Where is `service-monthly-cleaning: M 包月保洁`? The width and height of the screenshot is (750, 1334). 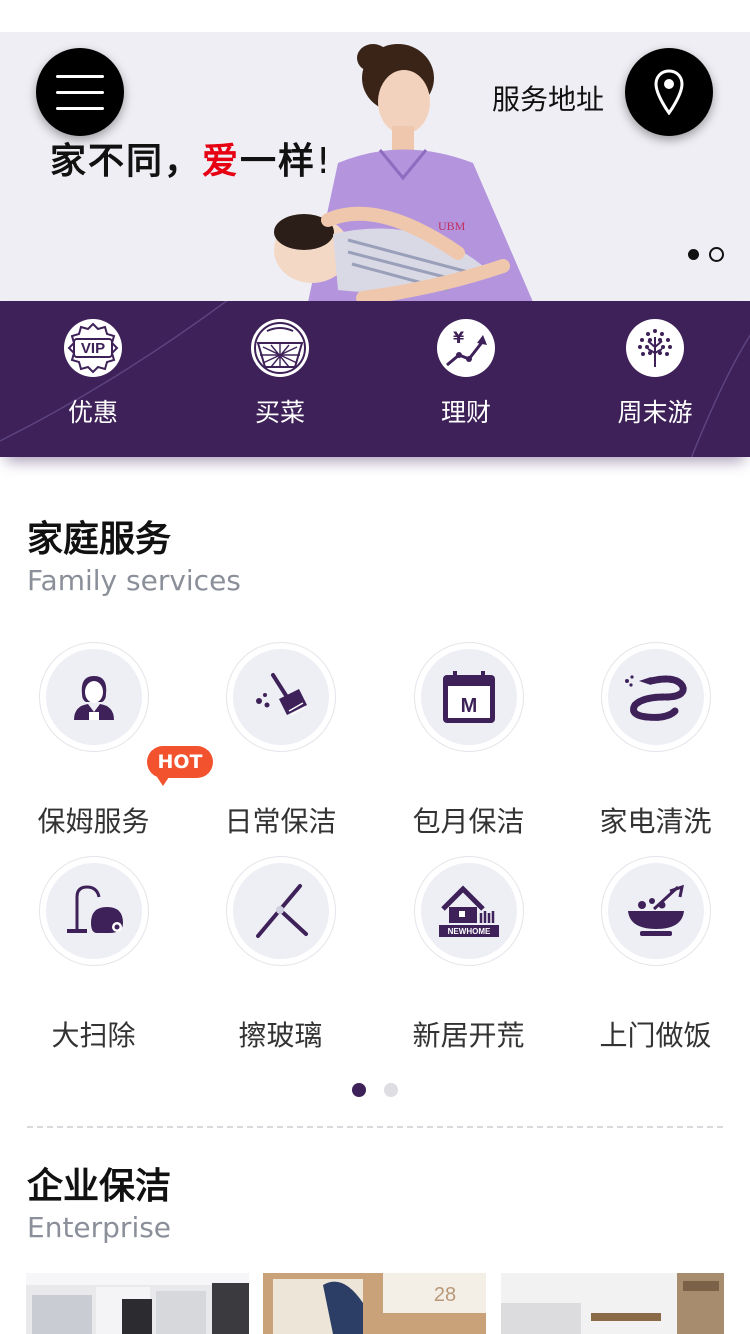 service-monthly-cleaning: M 包月保洁 is located at coordinates (468, 741).